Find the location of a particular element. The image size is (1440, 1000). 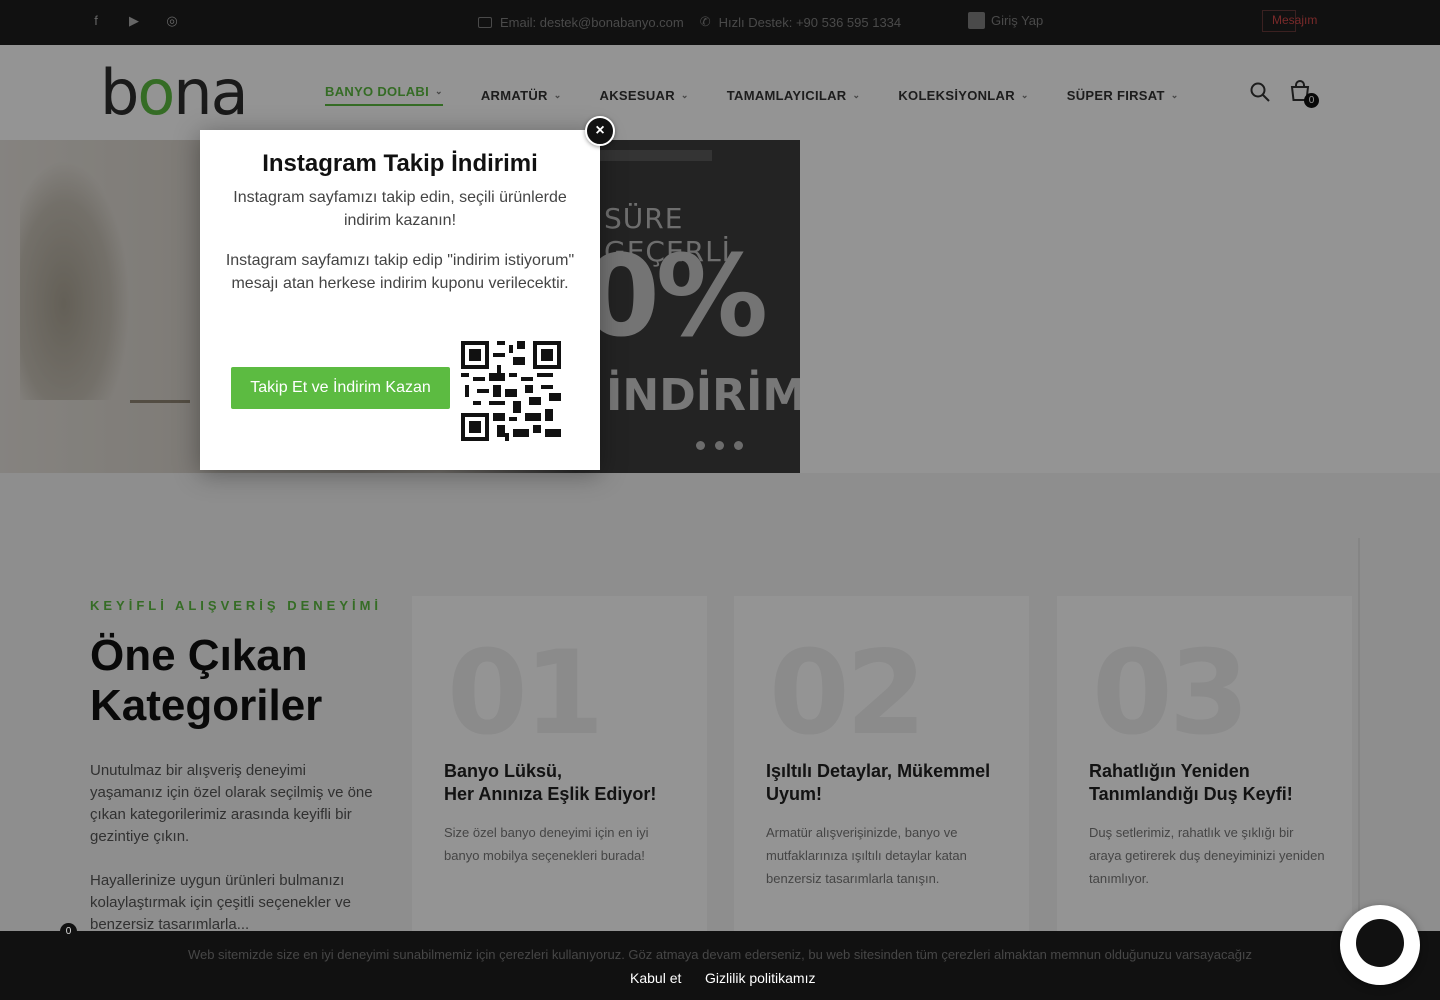

login-link: Giriş Yap is located at coordinates (1005, 20).